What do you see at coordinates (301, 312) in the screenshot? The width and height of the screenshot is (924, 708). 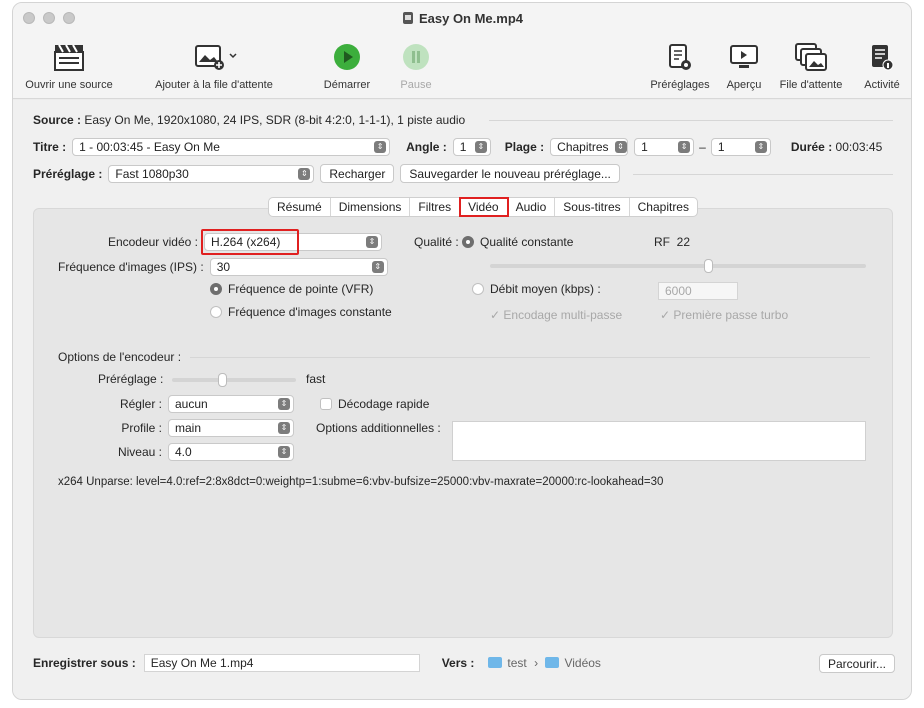 I see `cfr-radio: Fréquence d'images constante` at bounding box center [301, 312].